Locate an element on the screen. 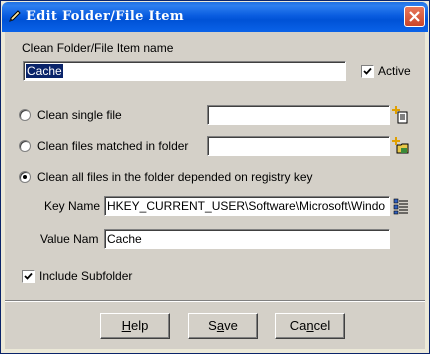 Image resolution: width=430 pixels, height=354 pixels. window-title: Edit Folder/File Item is located at coordinates (105, 16).